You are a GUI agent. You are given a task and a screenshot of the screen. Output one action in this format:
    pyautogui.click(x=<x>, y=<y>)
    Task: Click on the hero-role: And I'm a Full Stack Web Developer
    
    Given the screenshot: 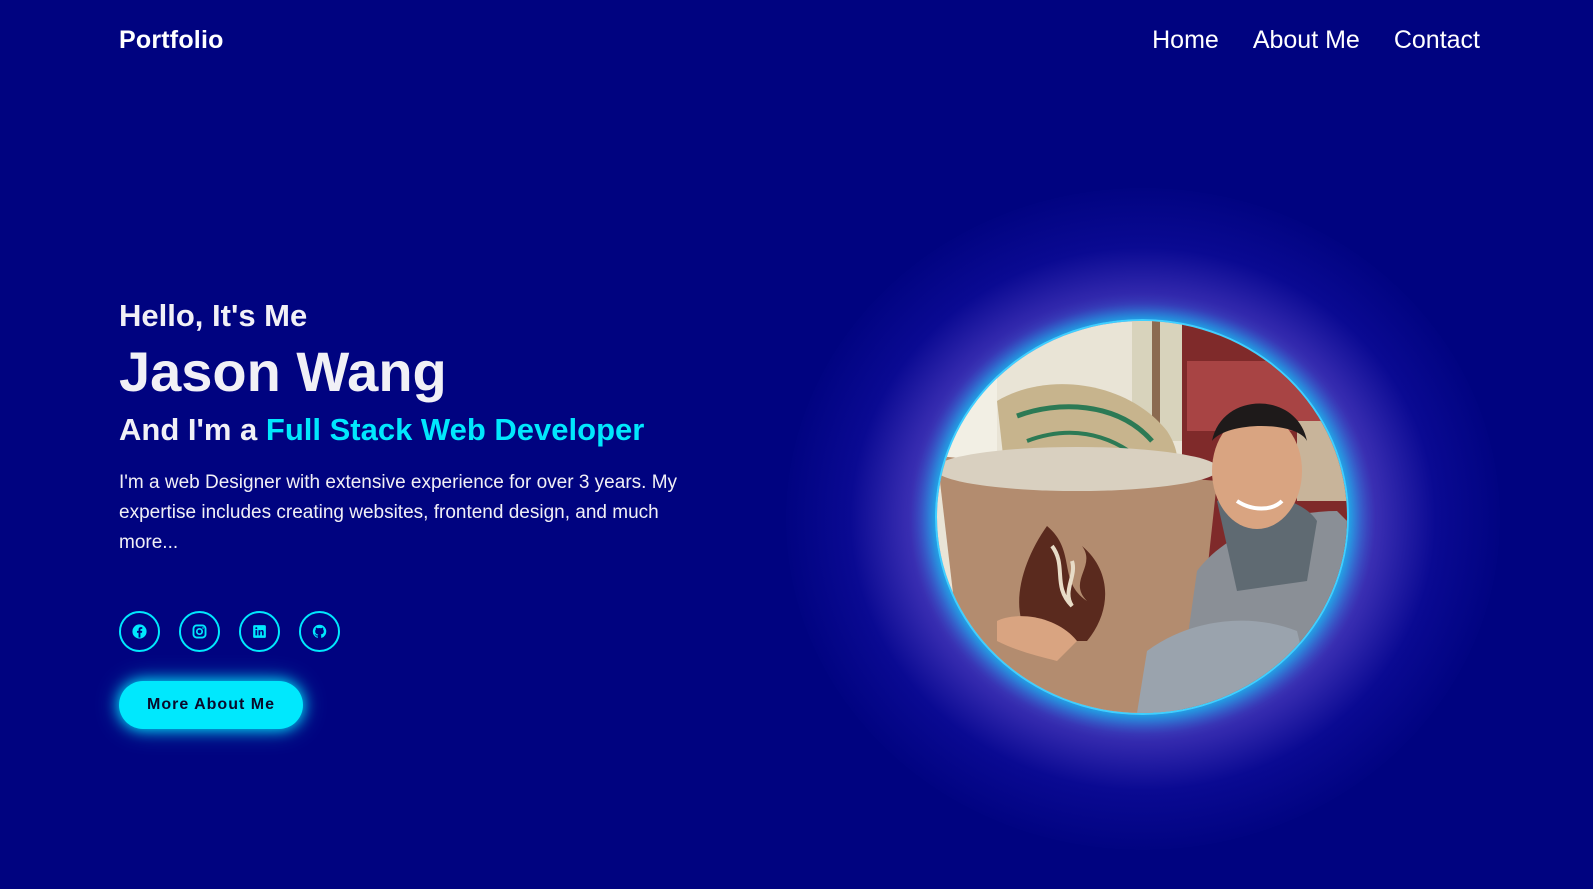 What is the action you would take?
    pyautogui.click(x=419, y=430)
    